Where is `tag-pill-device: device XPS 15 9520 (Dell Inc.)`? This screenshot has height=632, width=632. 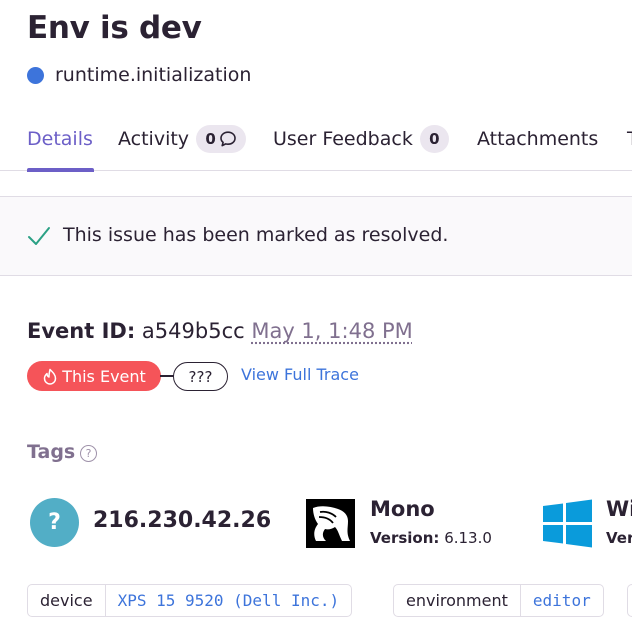 tag-pill-device: device XPS 15 9520 (Dell Inc.) is located at coordinates (190, 600).